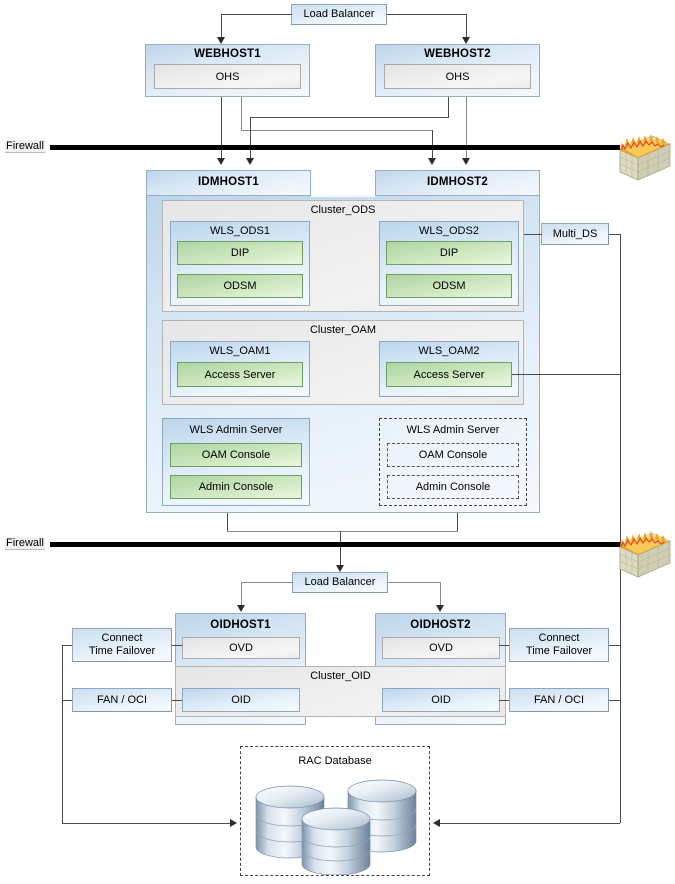 The height and width of the screenshot is (884, 675). What do you see at coordinates (250, 138) in the screenshot?
I see `conn-web2-idm1-seg3` at bounding box center [250, 138].